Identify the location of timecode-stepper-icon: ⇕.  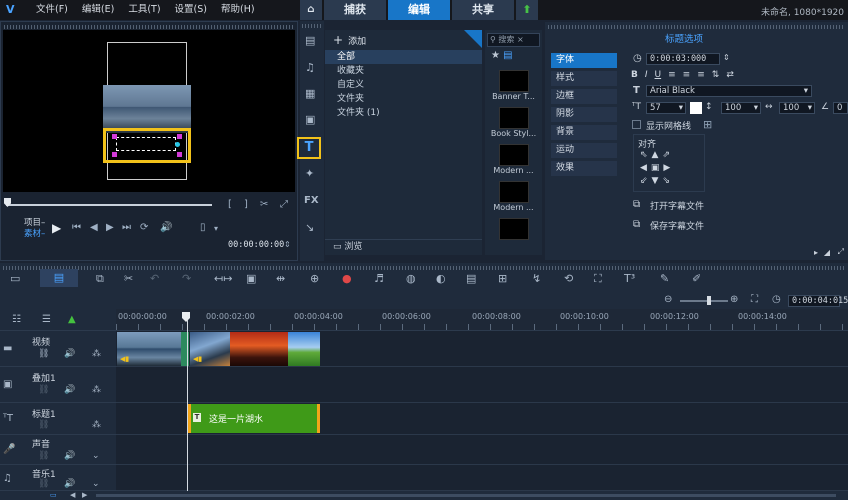
(287, 244).